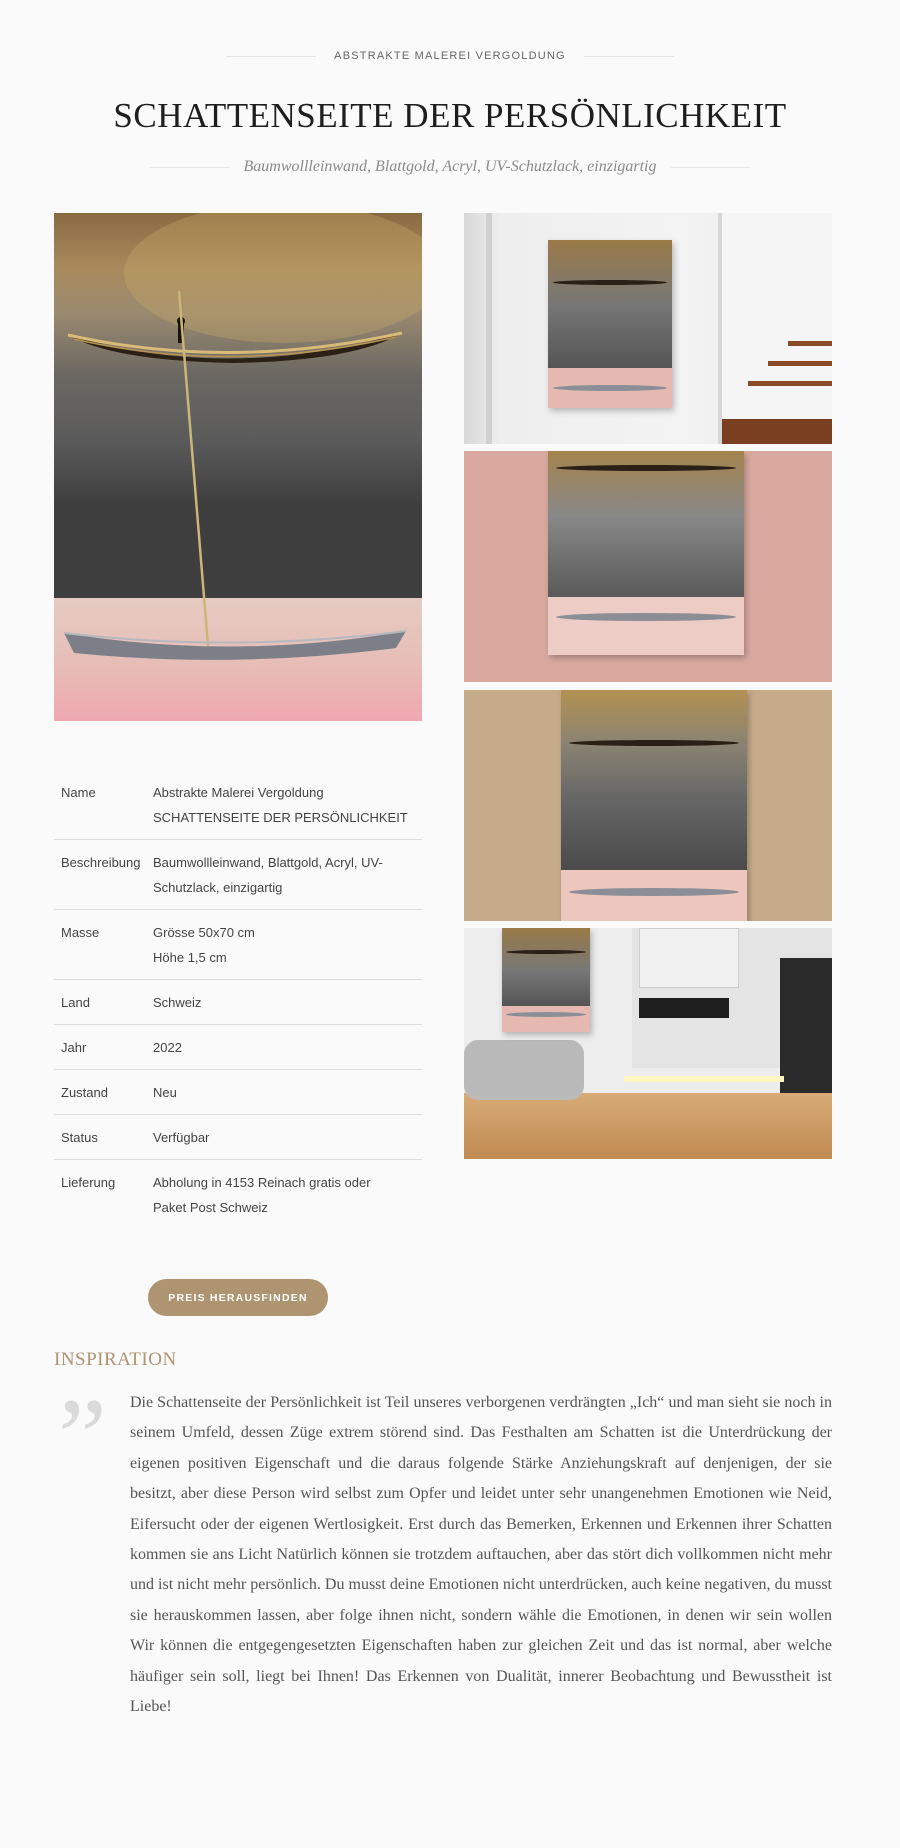  I want to click on spec-value: Verfügbar, so click(181, 1137).